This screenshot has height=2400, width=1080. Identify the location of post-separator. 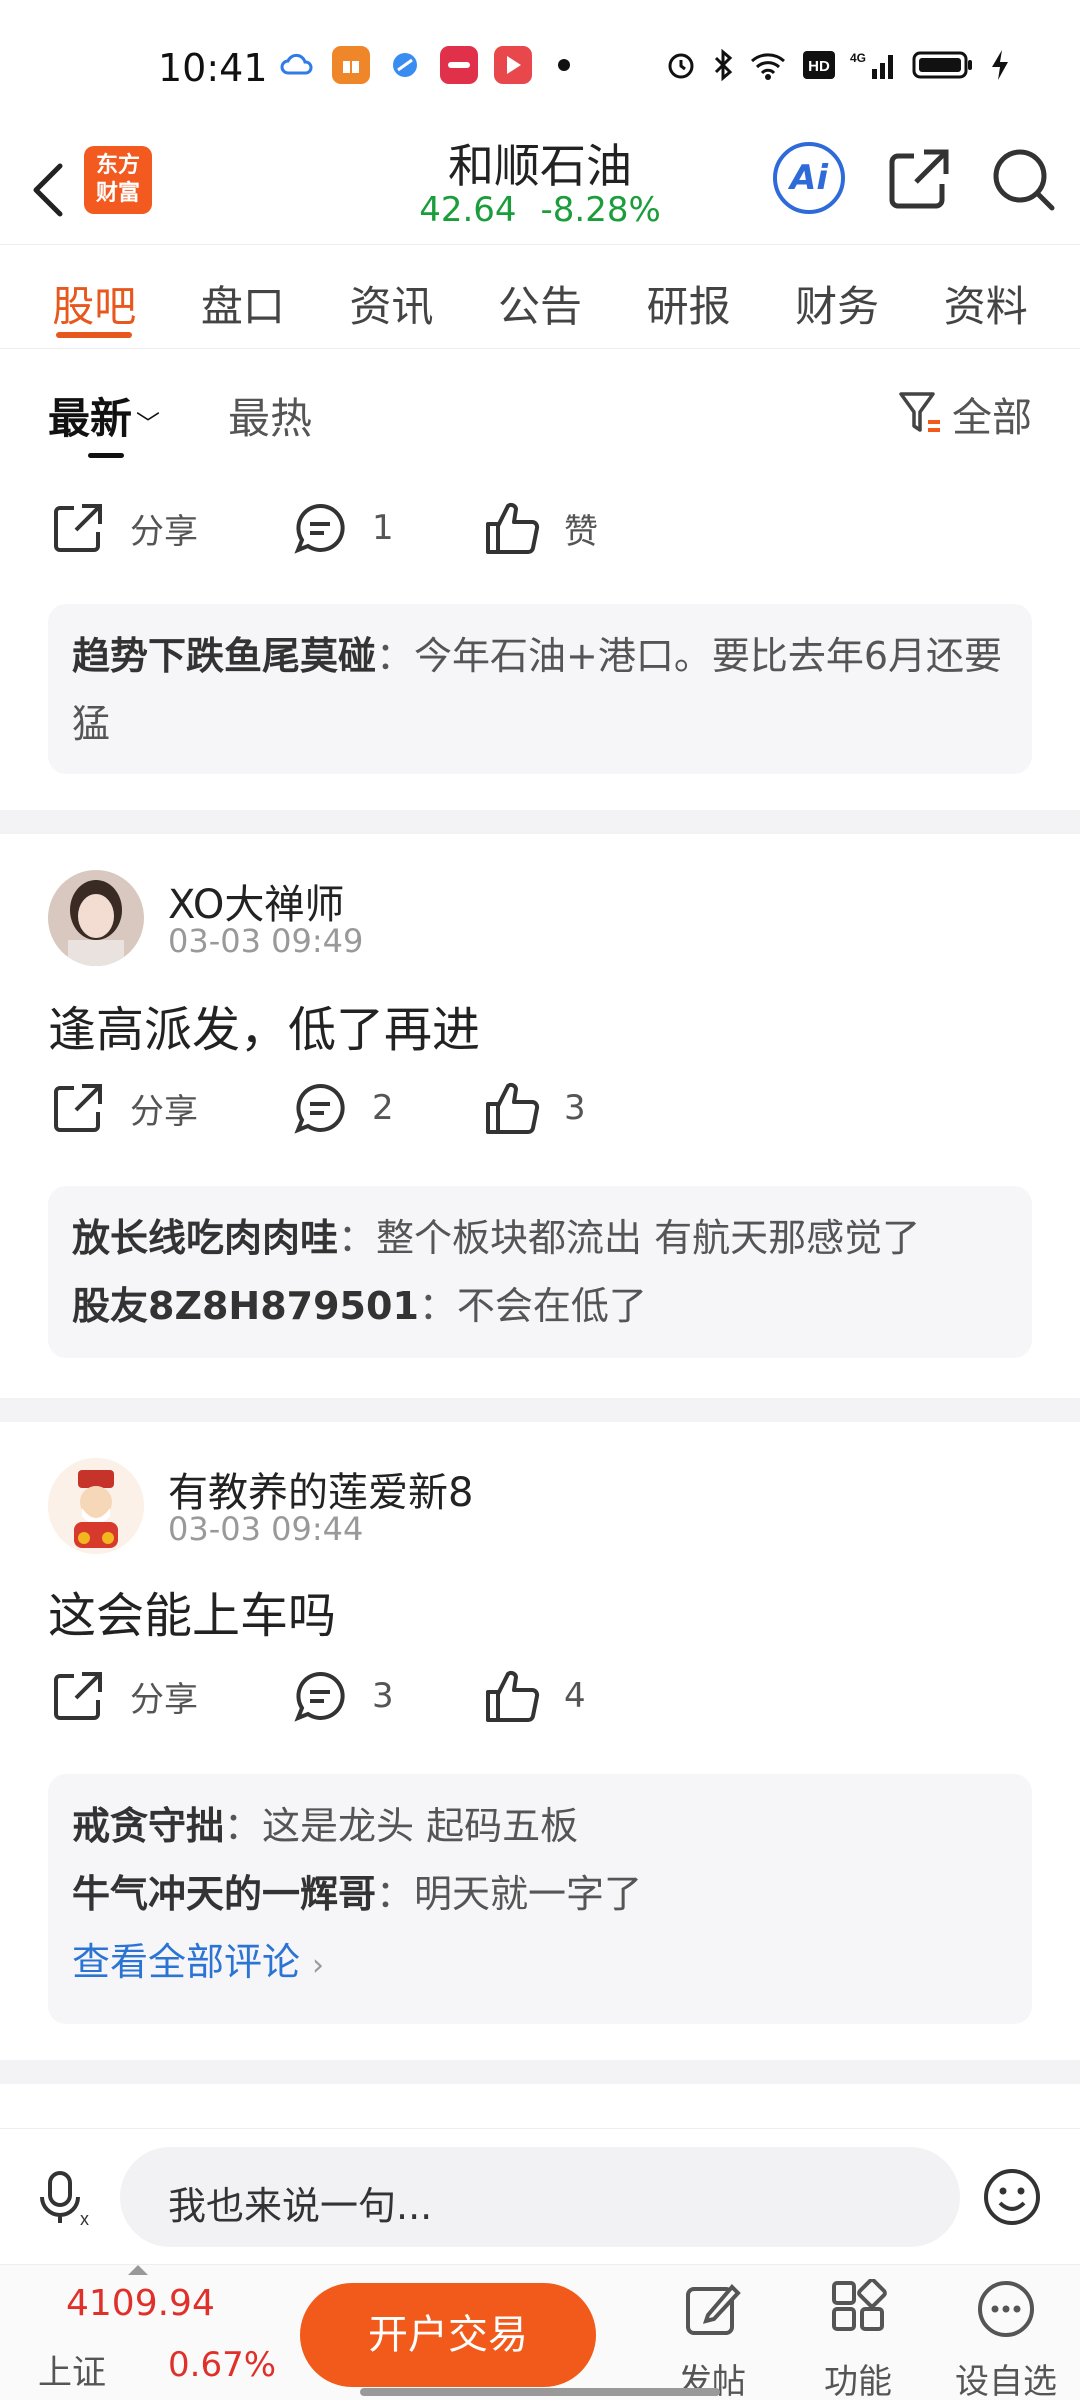
(540, 1410).